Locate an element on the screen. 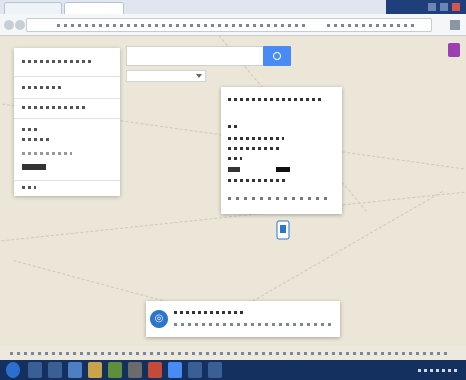 This screenshot has width=466, height=380. left-panel is located at coordinates (67, 122).